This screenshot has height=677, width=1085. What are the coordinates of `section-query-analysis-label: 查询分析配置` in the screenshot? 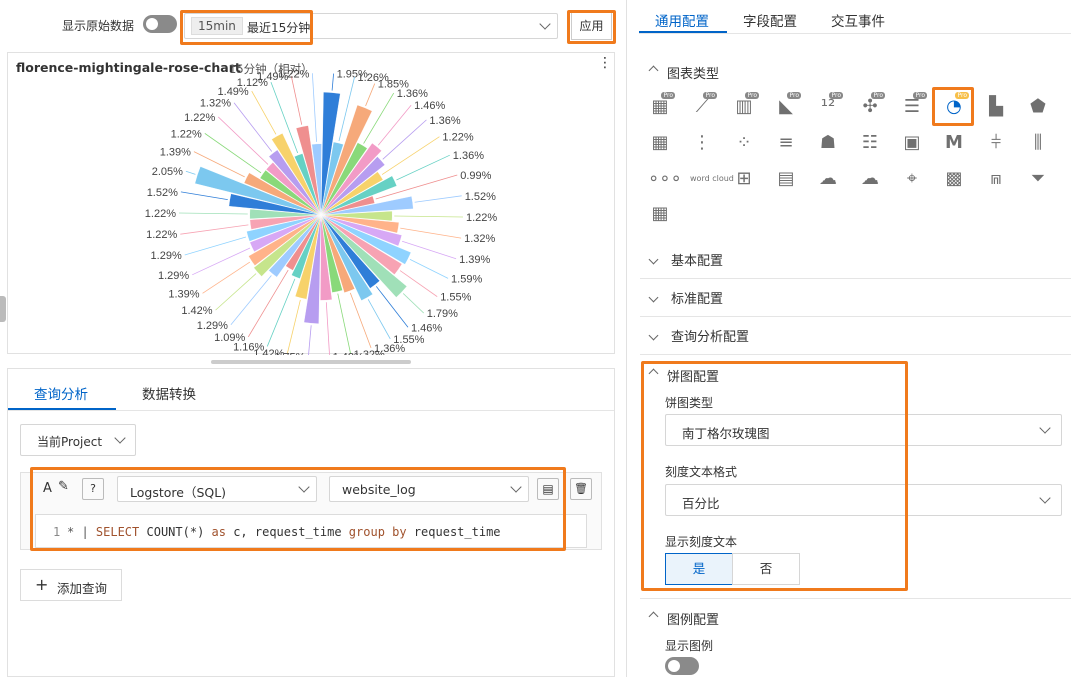 It's located at (710, 337).